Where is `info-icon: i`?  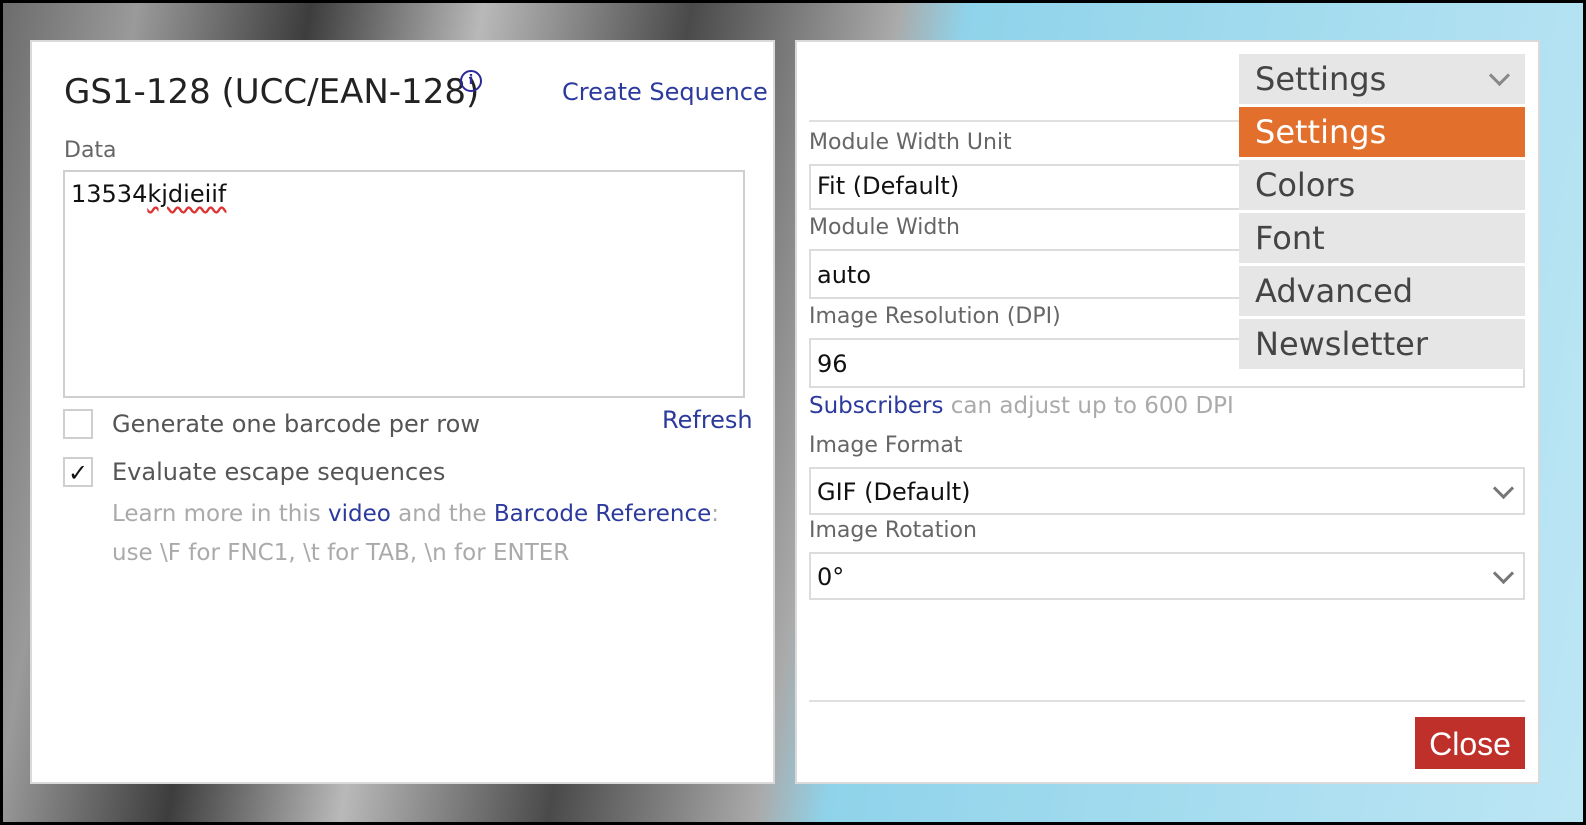 info-icon: i is located at coordinates (471, 81).